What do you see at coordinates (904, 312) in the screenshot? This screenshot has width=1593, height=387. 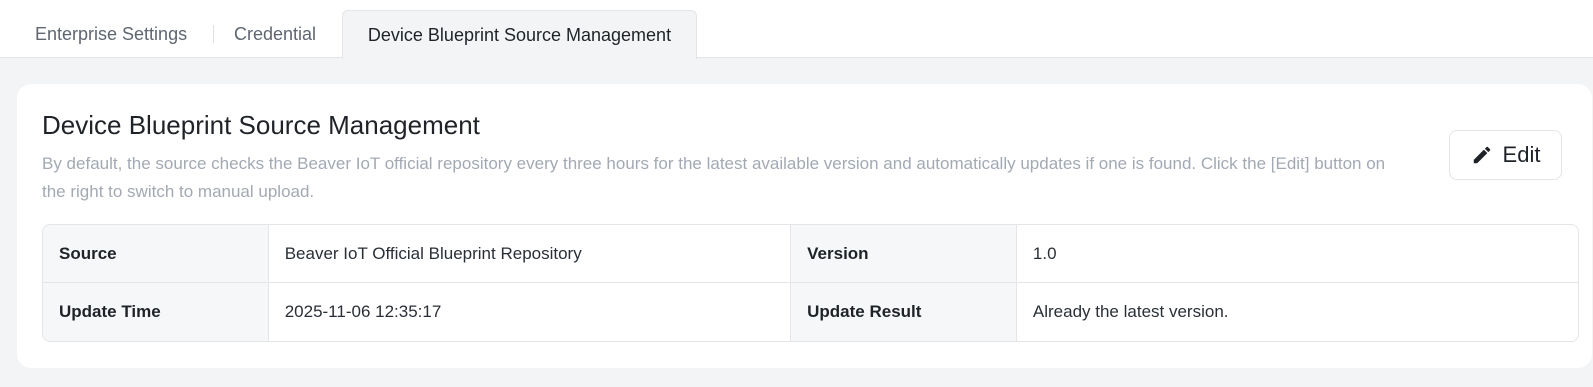 I see `update-result-key: Update Result` at bounding box center [904, 312].